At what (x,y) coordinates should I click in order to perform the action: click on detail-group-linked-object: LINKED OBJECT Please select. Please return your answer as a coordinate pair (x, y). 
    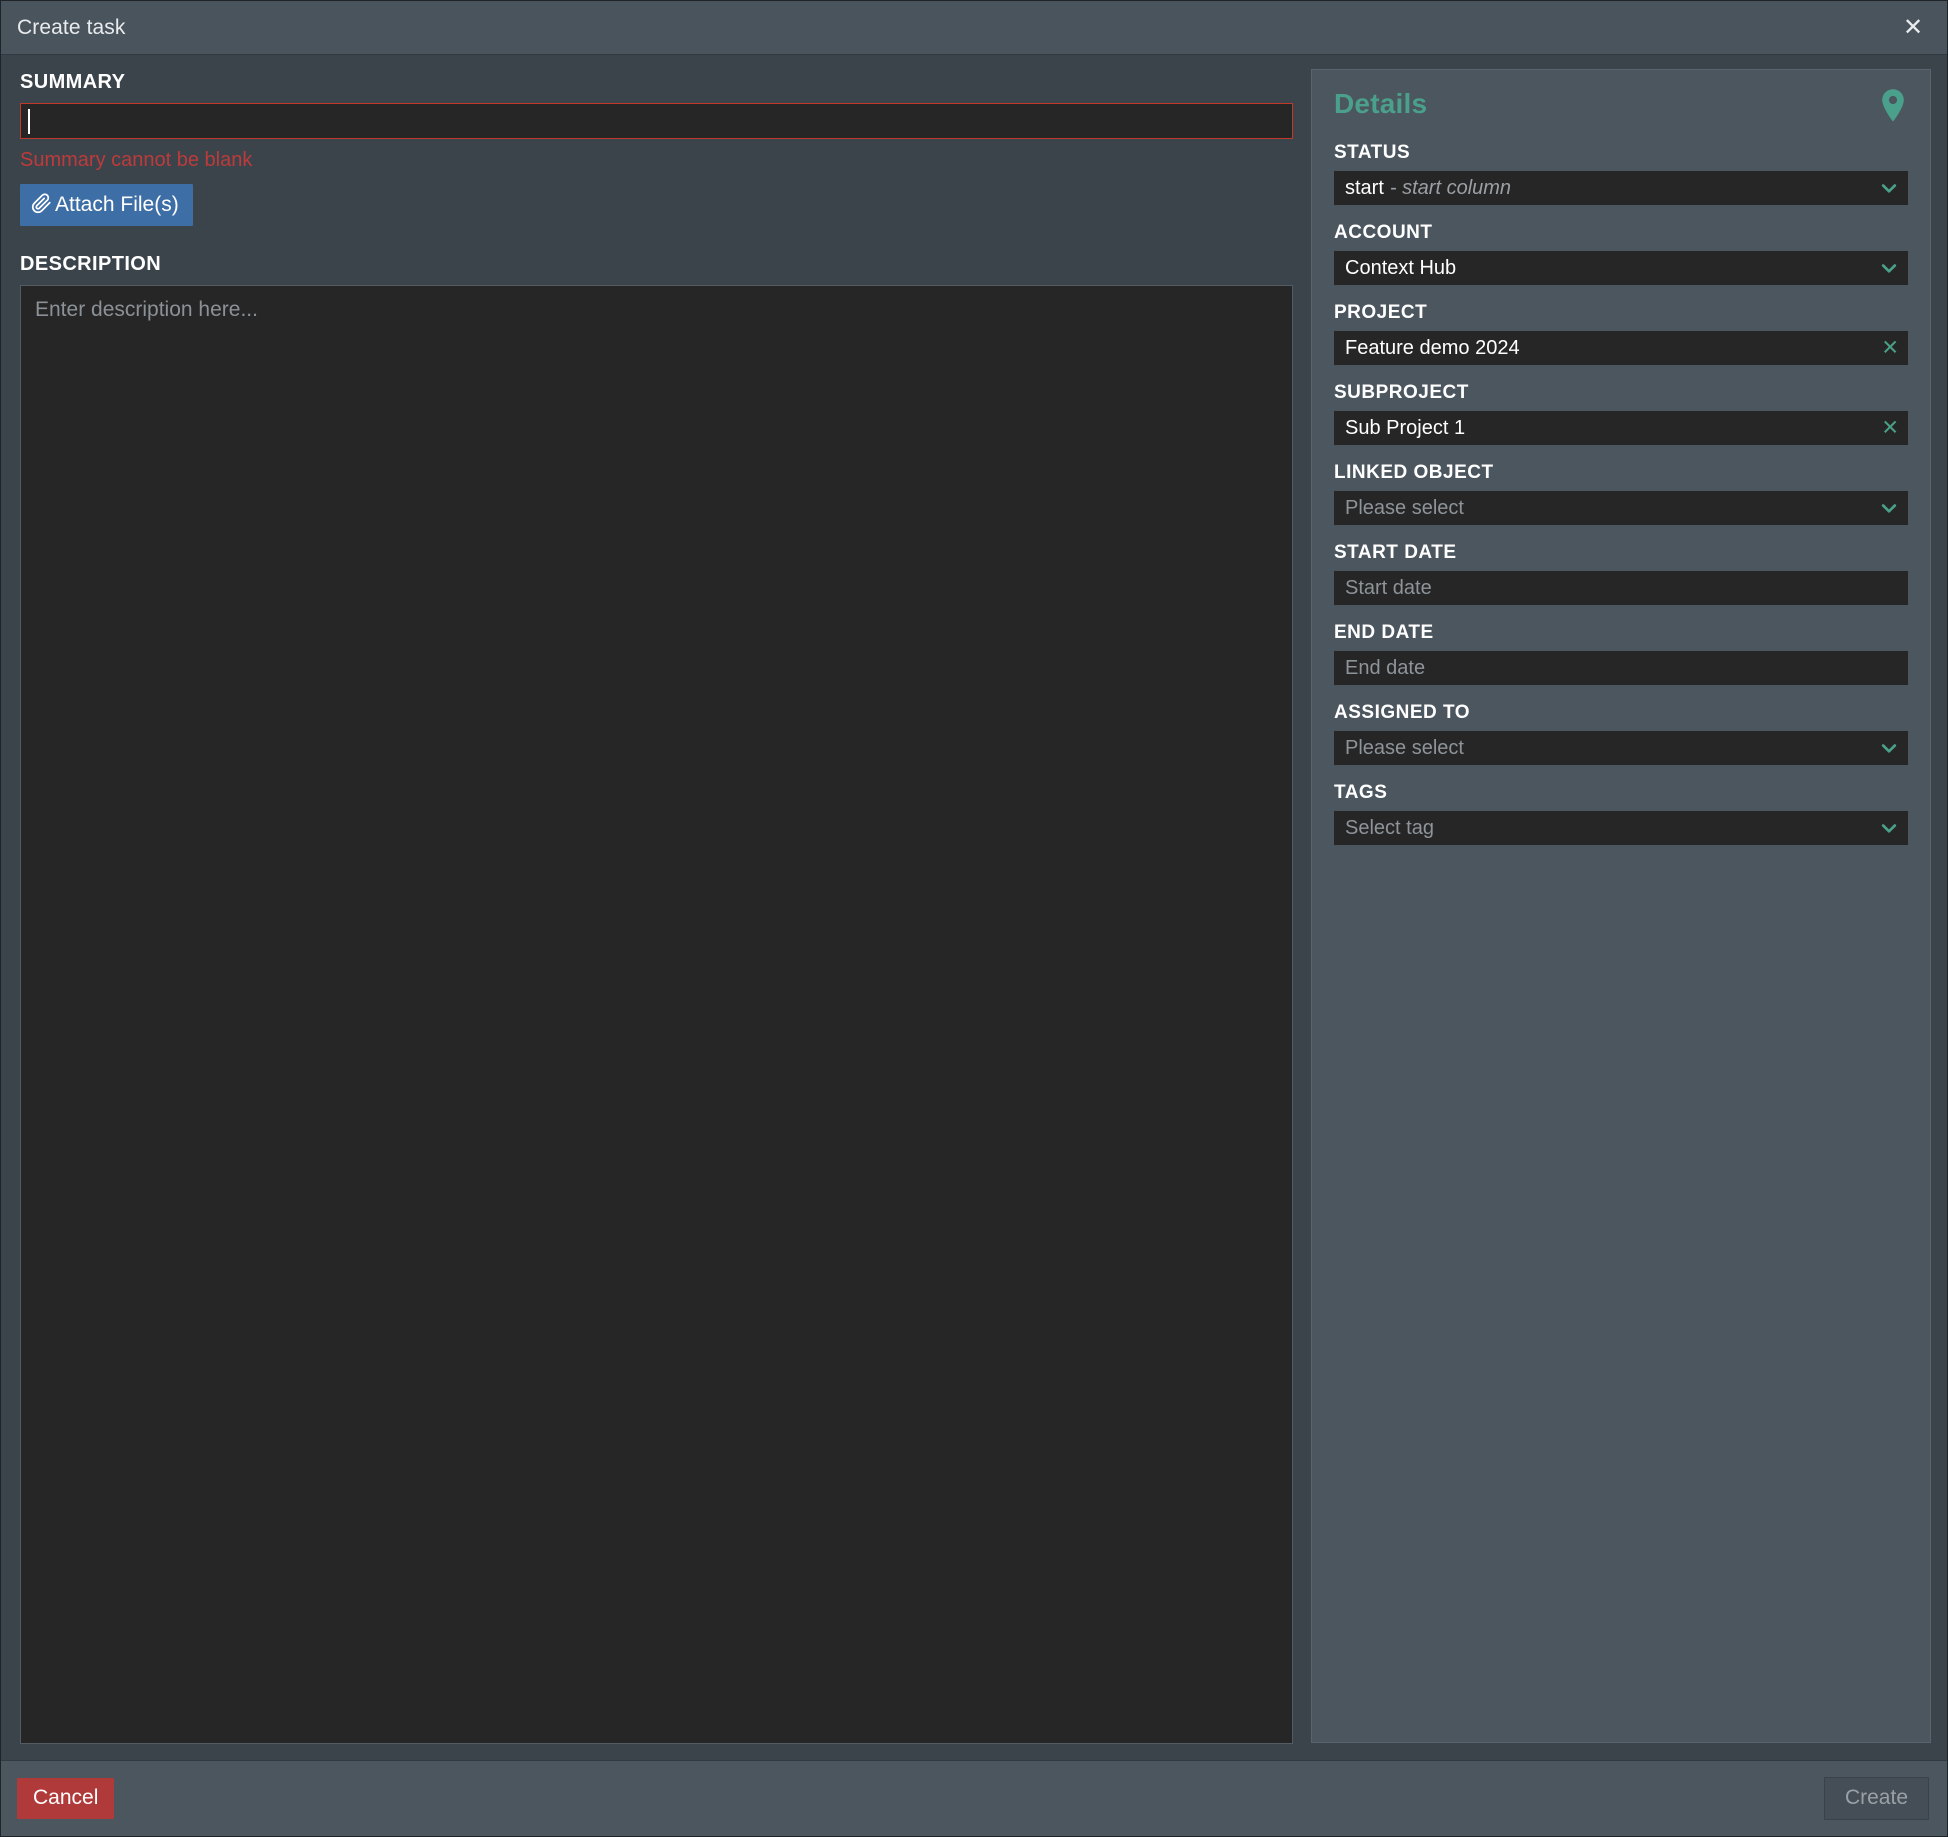
    Looking at the image, I should click on (1621, 493).